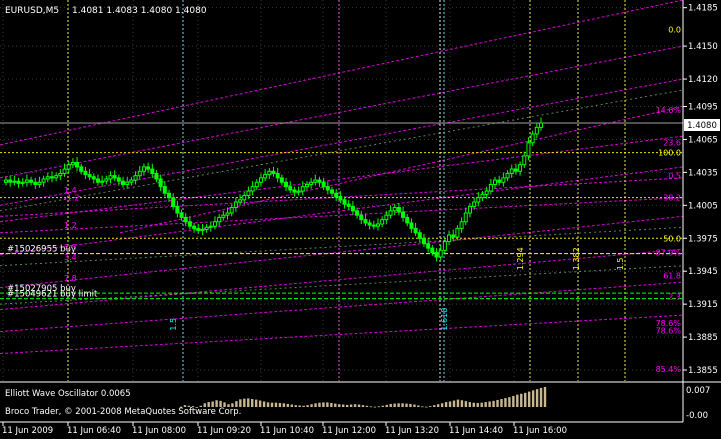 The height and width of the screenshot is (439, 721). What do you see at coordinates (702, 126) in the screenshot?
I see `current-price-label: 1.4080` at bounding box center [702, 126].